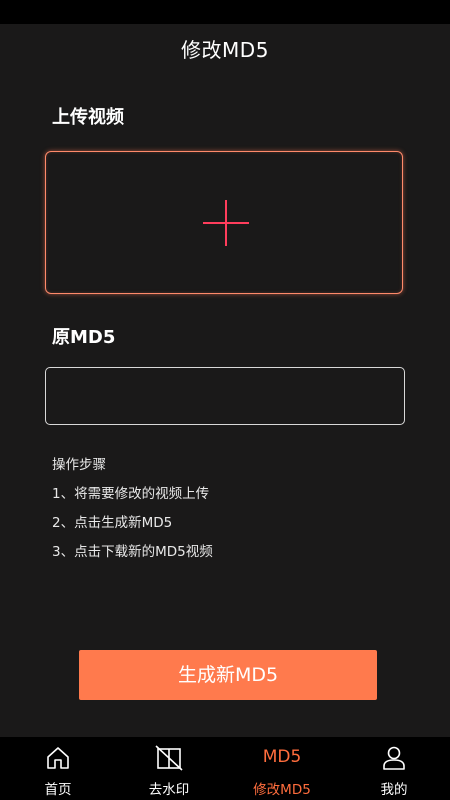 Image resolution: width=450 pixels, height=800 pixels. I want to click on instruction-step: 3、点击下载新的MD5视频, so click(132, 552).